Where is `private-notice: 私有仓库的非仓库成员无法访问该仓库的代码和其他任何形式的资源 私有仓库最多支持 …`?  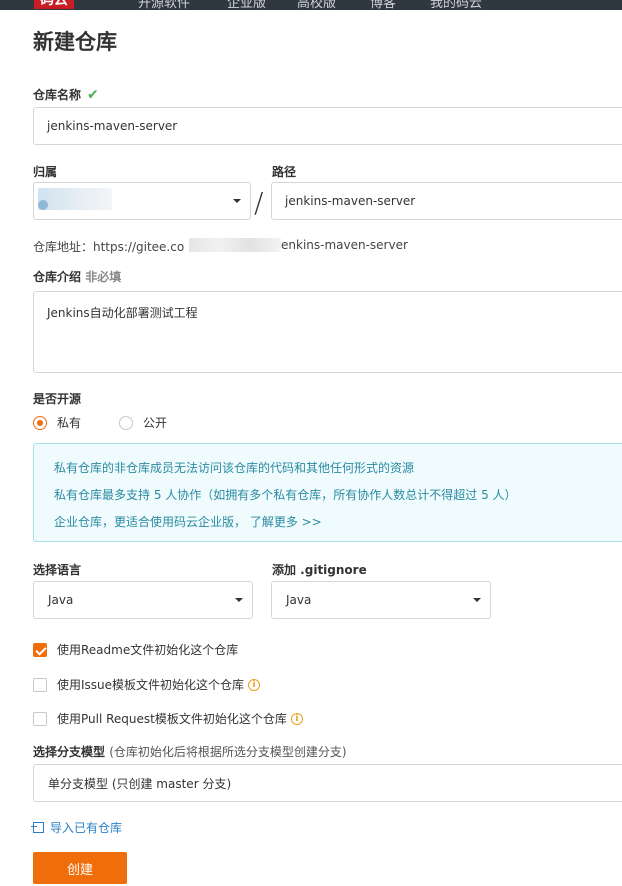
private-notice: 私有仓库的非仓库成员无法访问该仓库的代码和其他任何形式的资源 私有仓库最多支持 … is located at coordinates (327, 492).